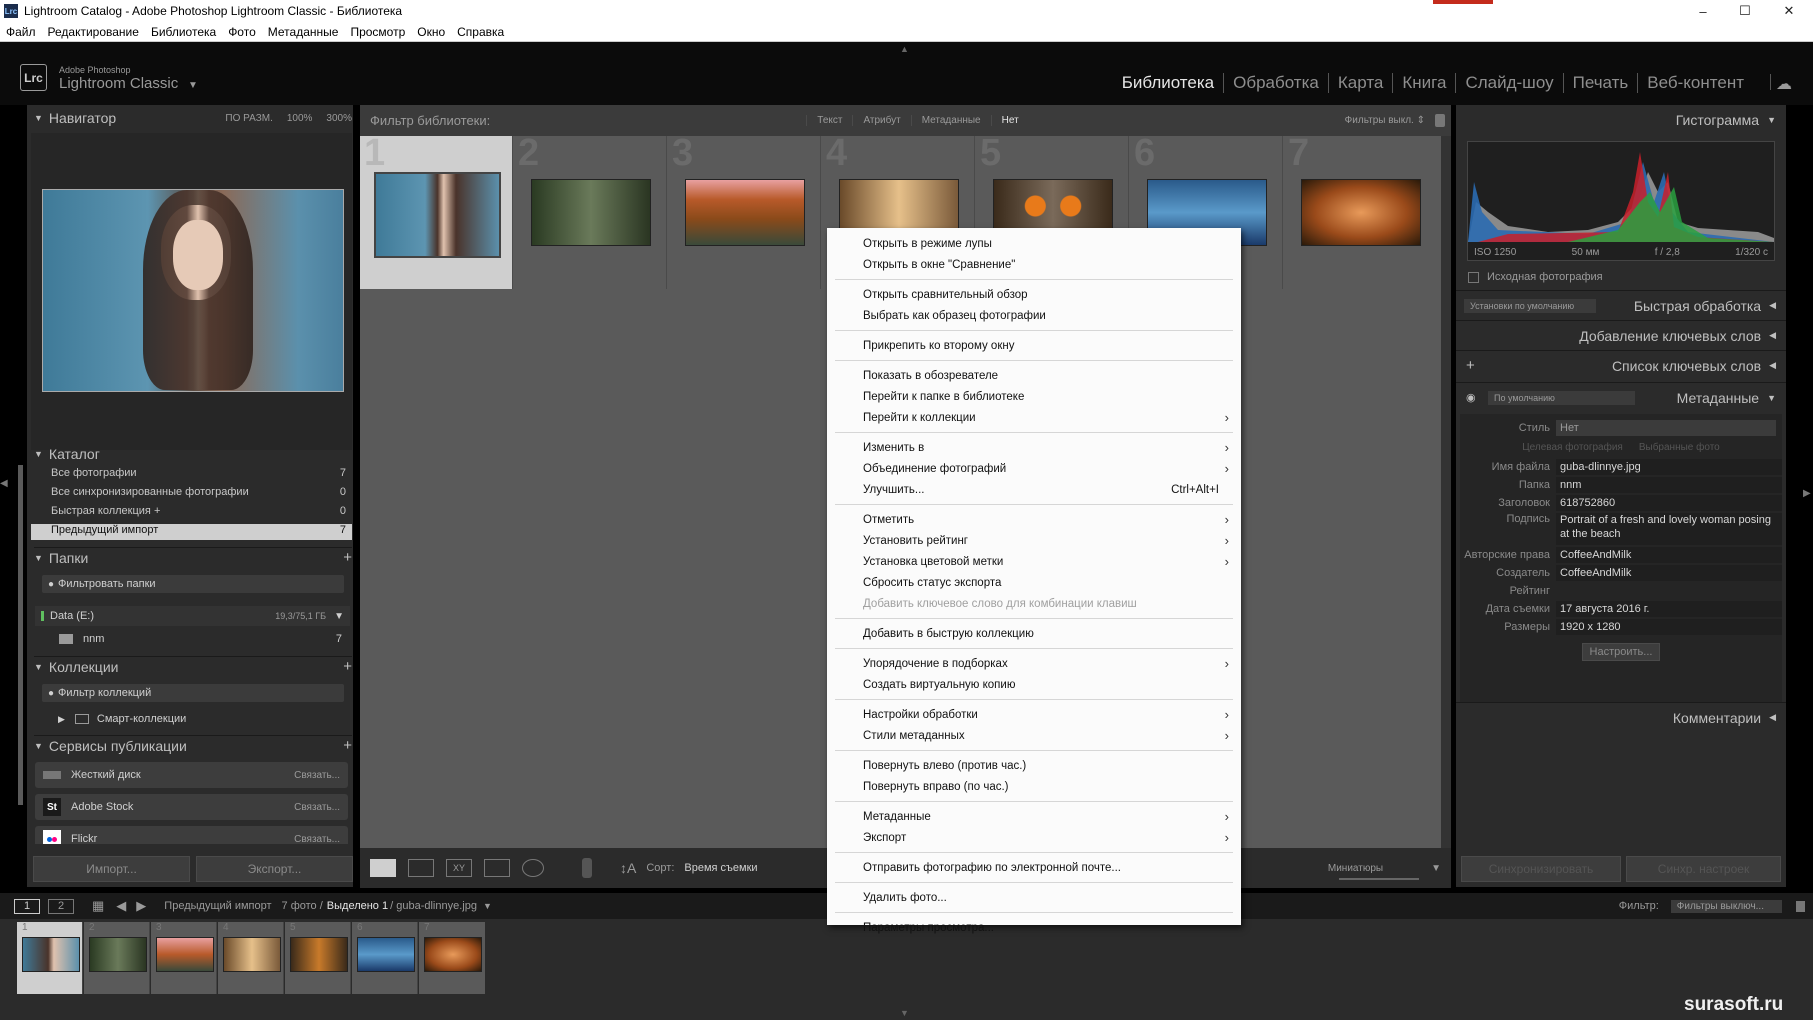  What do you see at coordinates (193, 290) in the screenshot?
I see `navigator-photo` at bounding box center [193, 290].